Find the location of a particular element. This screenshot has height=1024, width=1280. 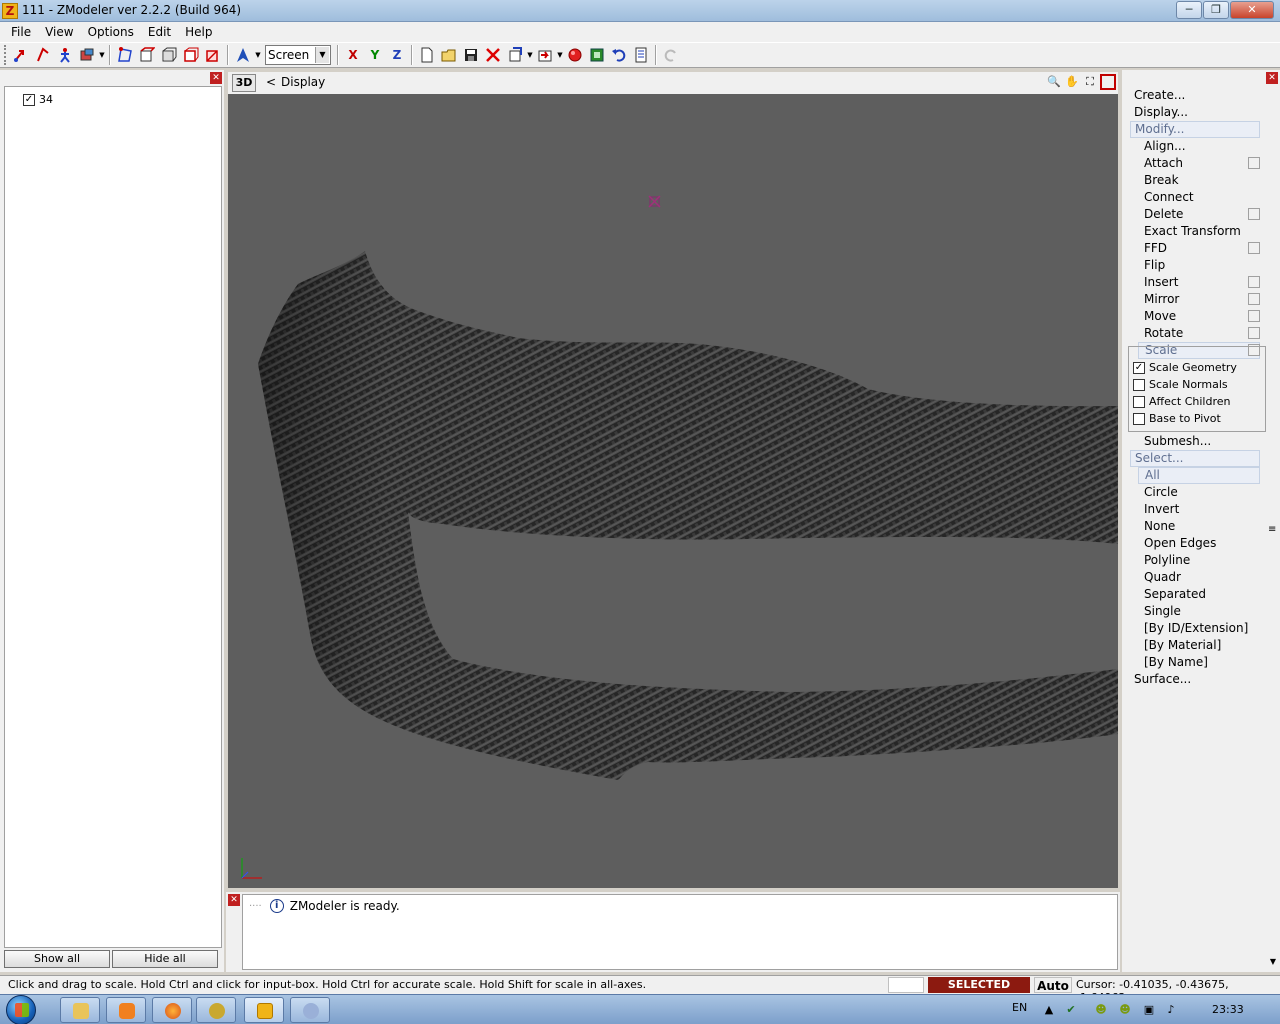

modify-delete: Delete is located at coordinates (1163, 214).